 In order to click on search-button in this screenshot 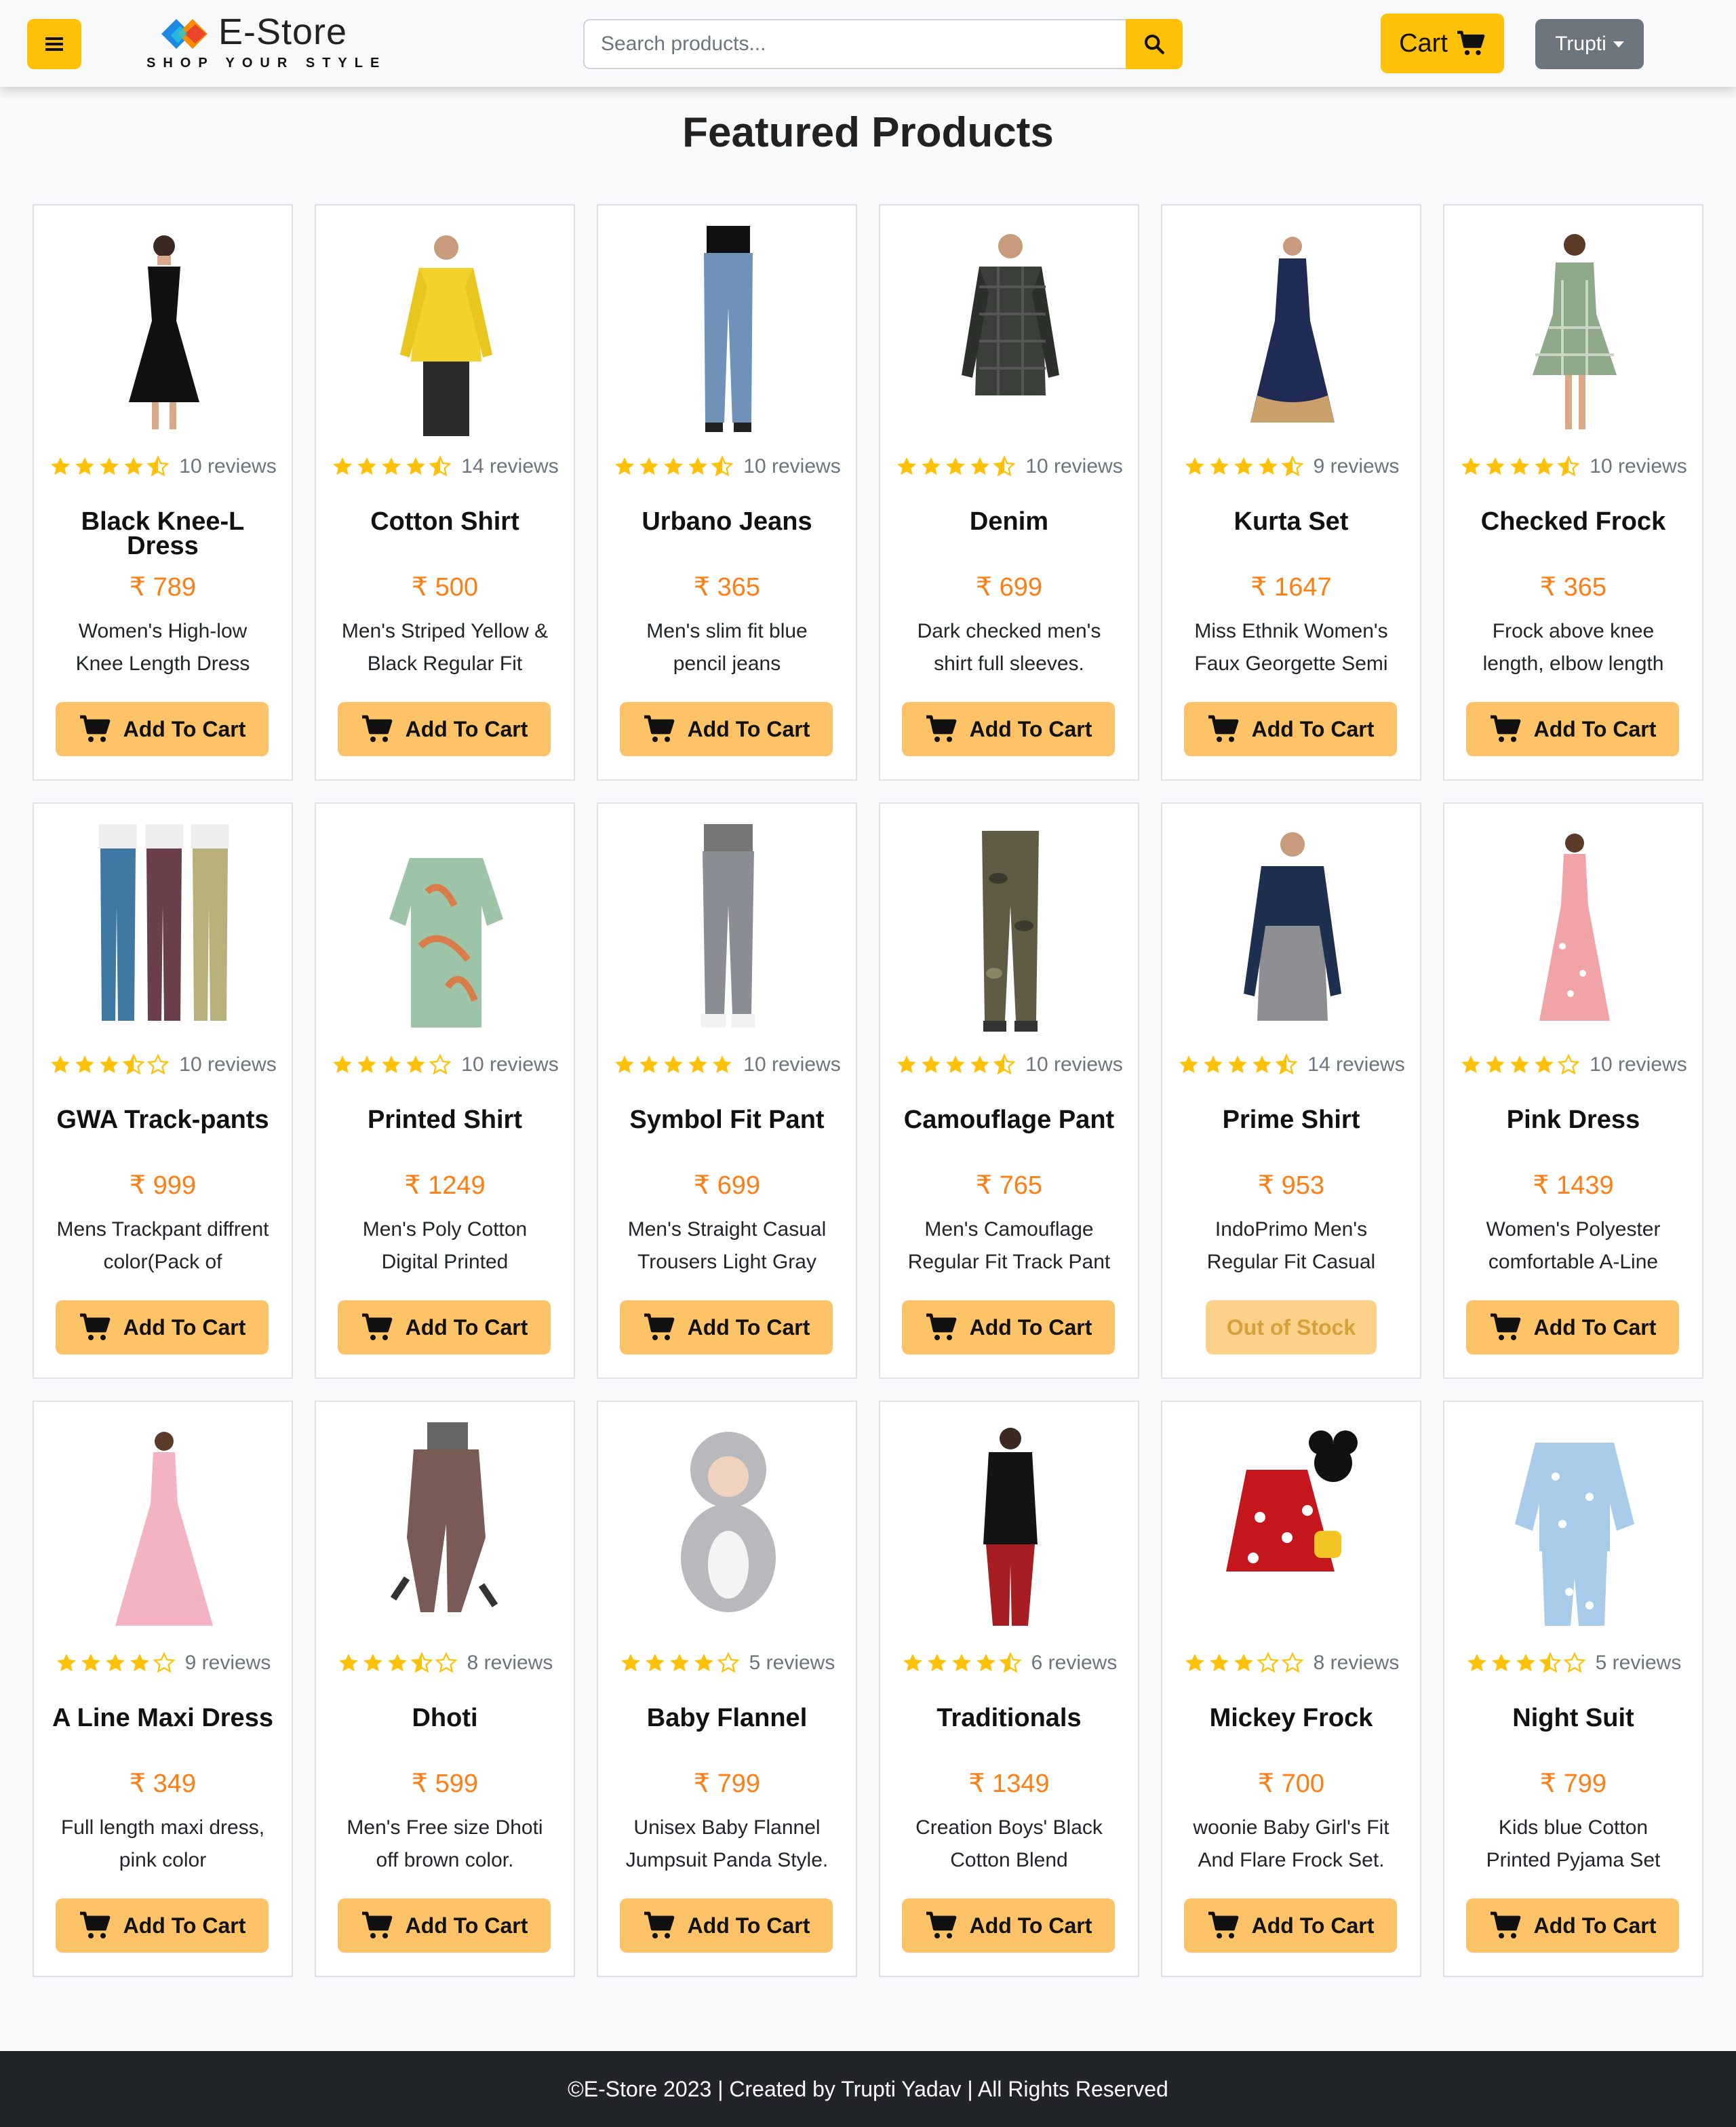, I will do `click(1154, 44)`.